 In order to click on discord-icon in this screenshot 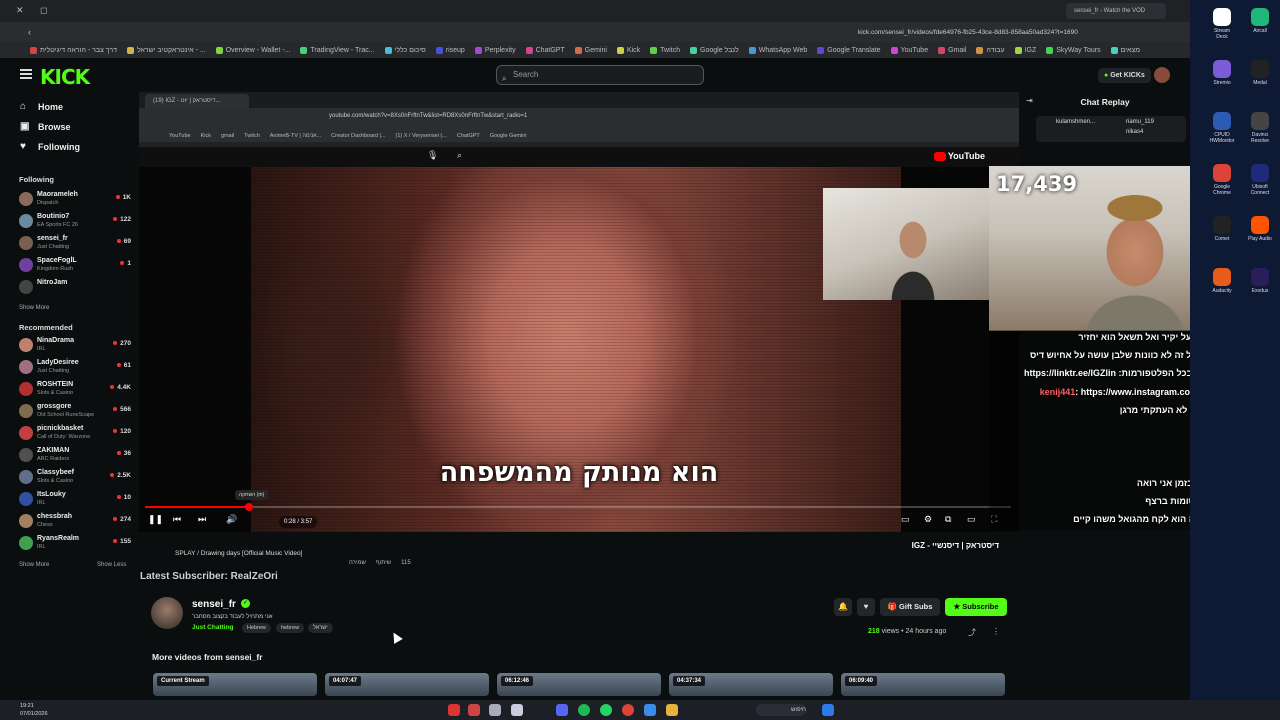, I will do `click(562, 710)`.